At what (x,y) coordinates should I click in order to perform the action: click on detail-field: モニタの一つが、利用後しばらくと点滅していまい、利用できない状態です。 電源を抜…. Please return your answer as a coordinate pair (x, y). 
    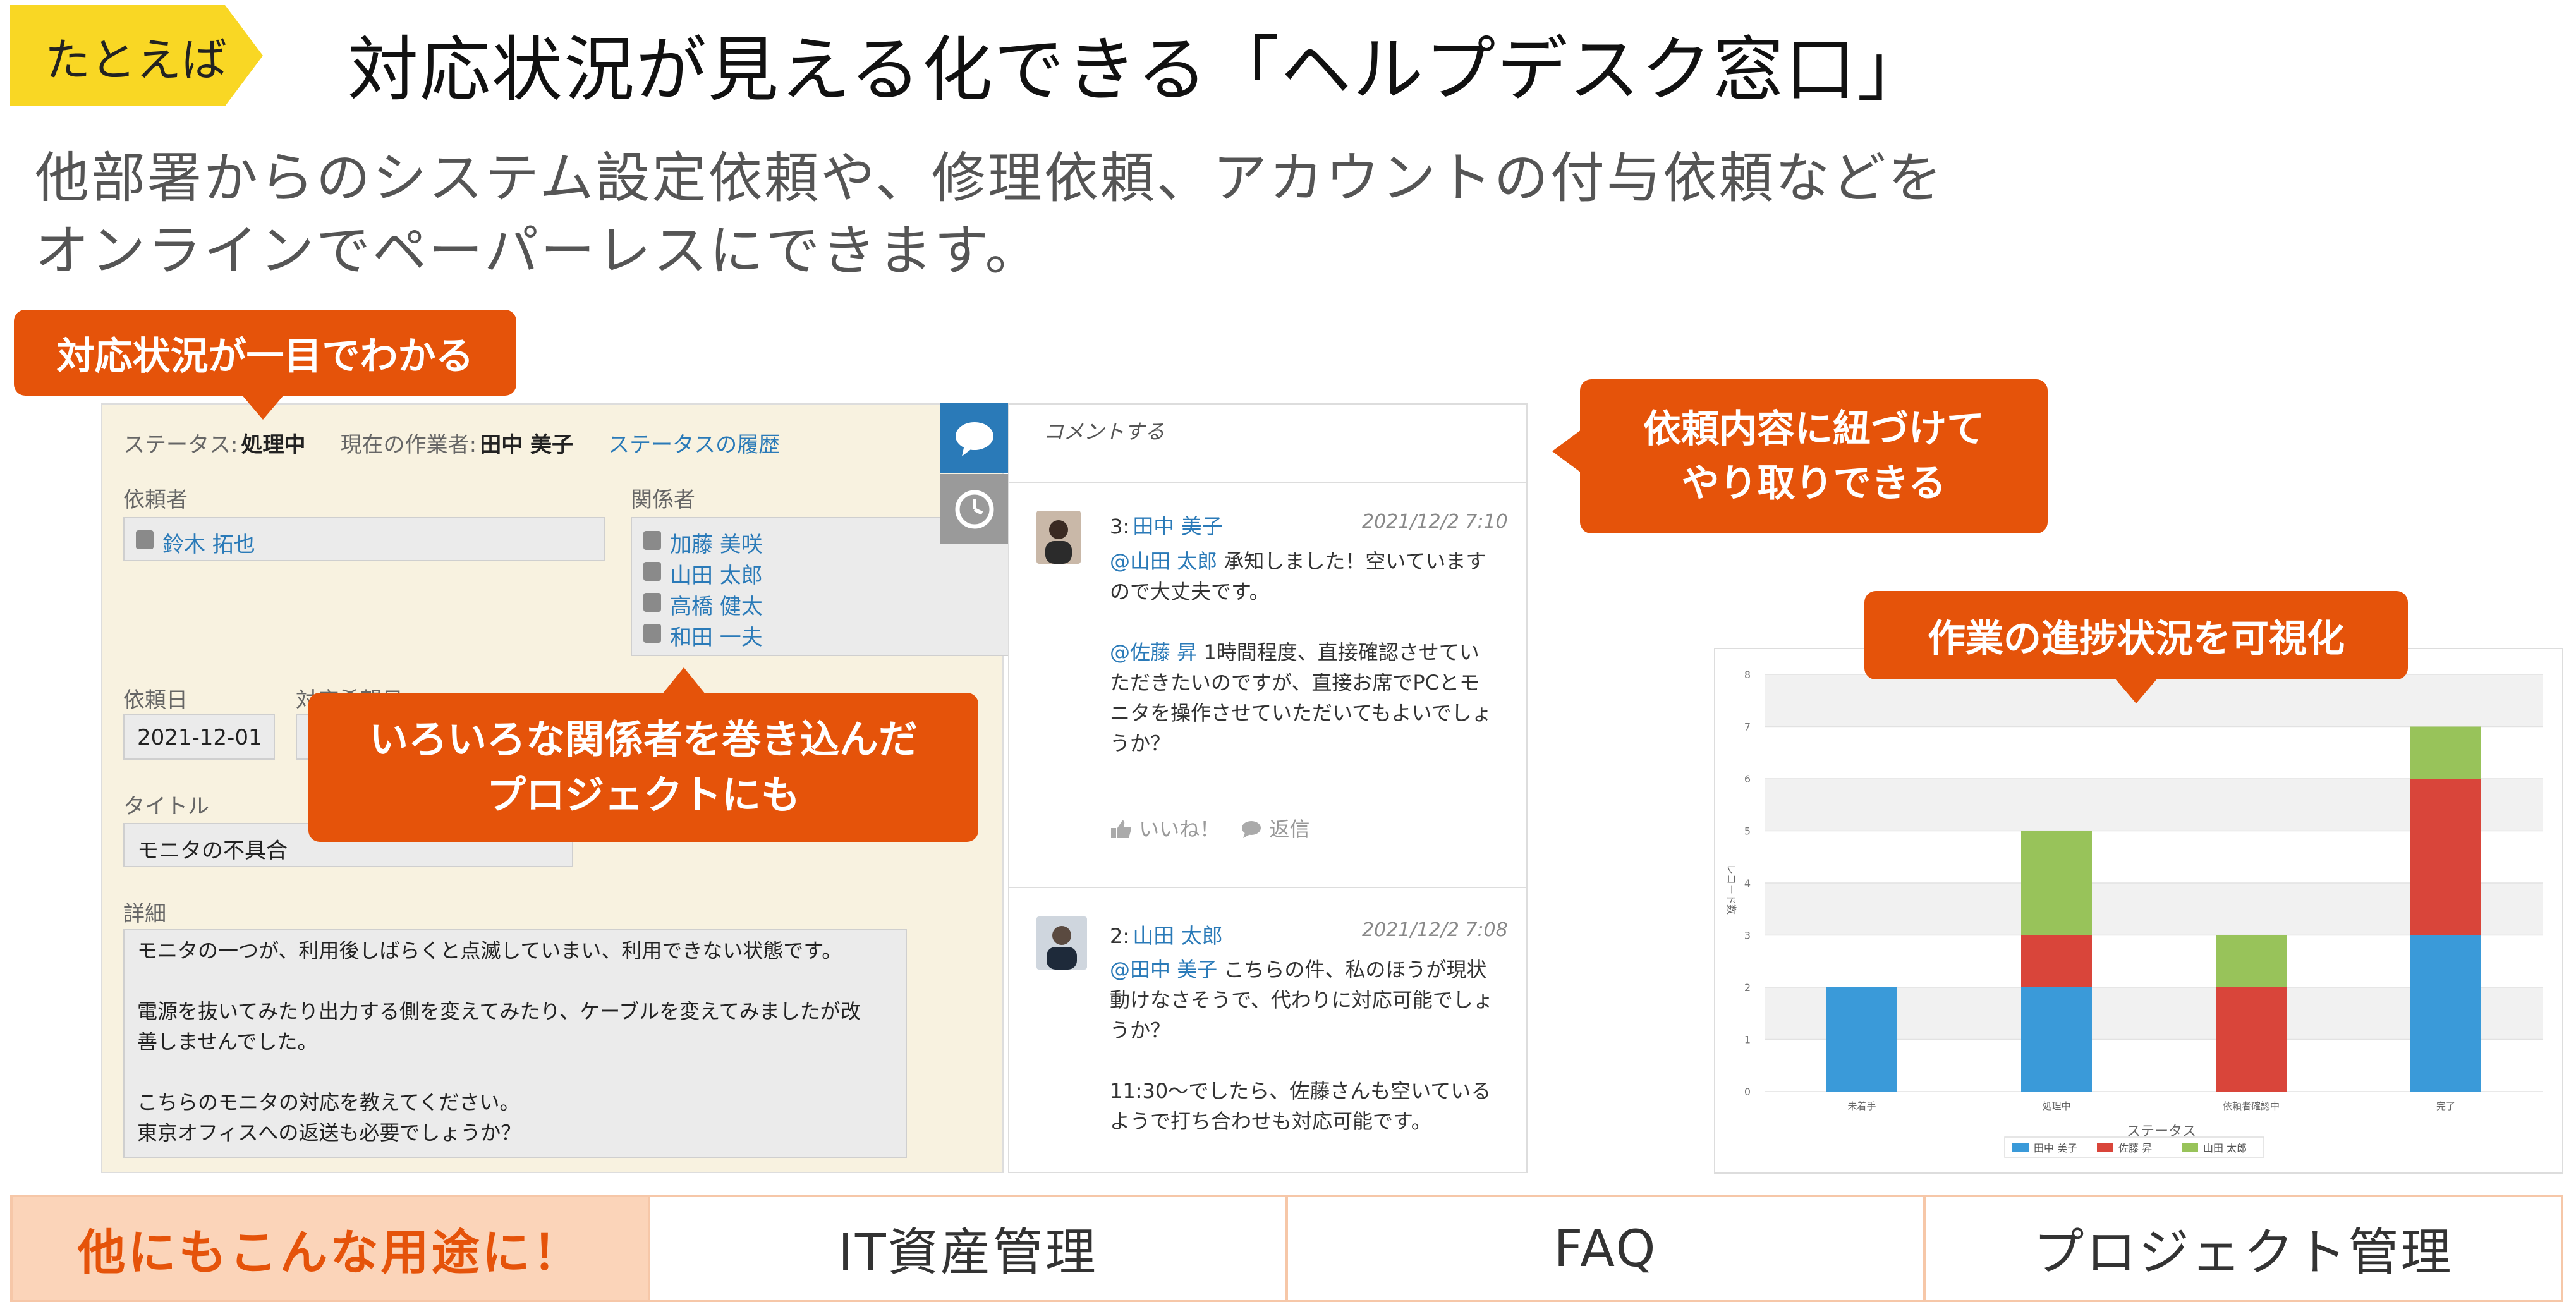
    Looking at the image, I should click on (515, 1043).